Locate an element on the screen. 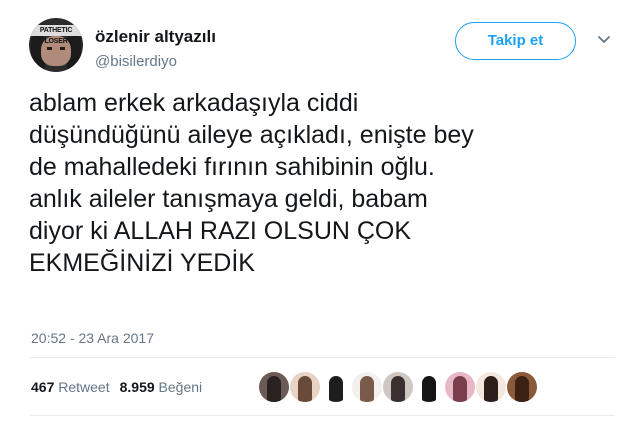 The width and height of the screenshot is (640, 427). retweet-stat: 467 Retweet is located at coordinates (70, 387).